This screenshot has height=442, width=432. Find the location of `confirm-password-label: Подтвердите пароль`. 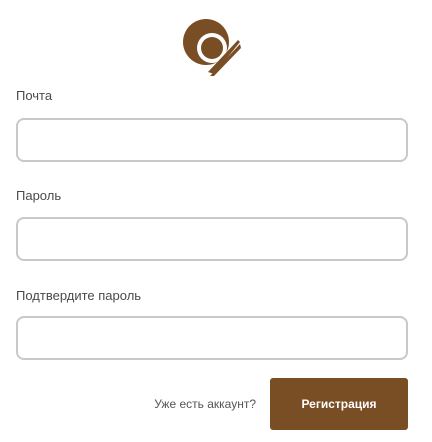

confirm-password-label: Подтвердите пароль is located at coordinates (79, 295).